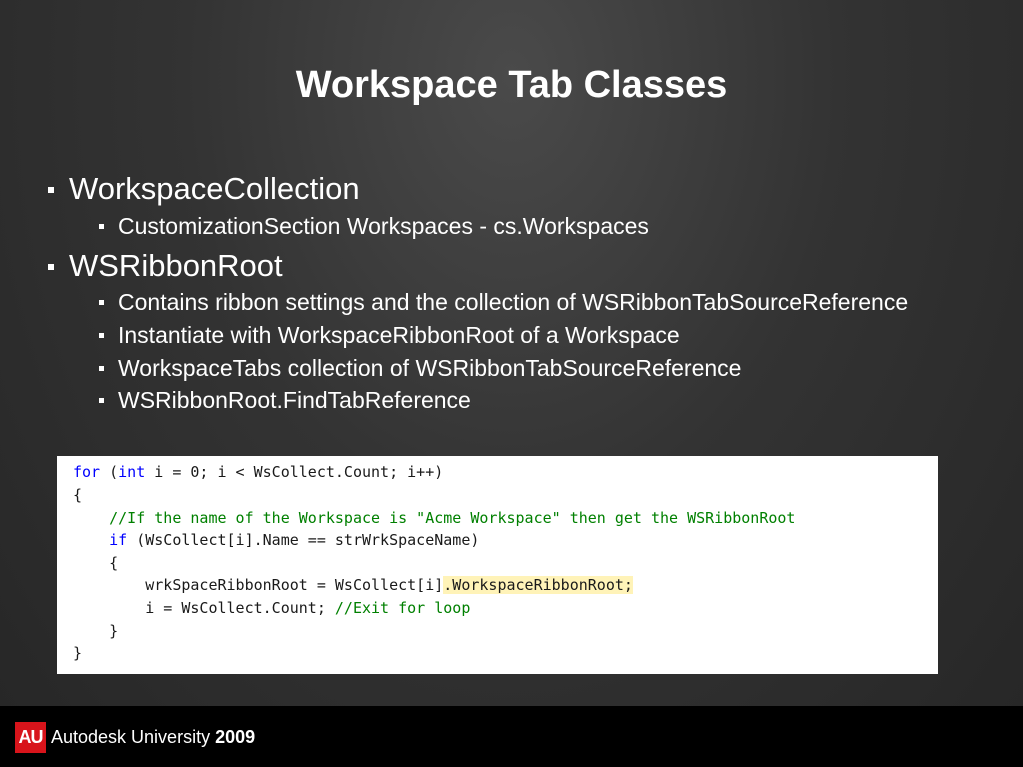  I want to click on bullet-workspace-collection: WorkspaceCollection, so click(204, 189).